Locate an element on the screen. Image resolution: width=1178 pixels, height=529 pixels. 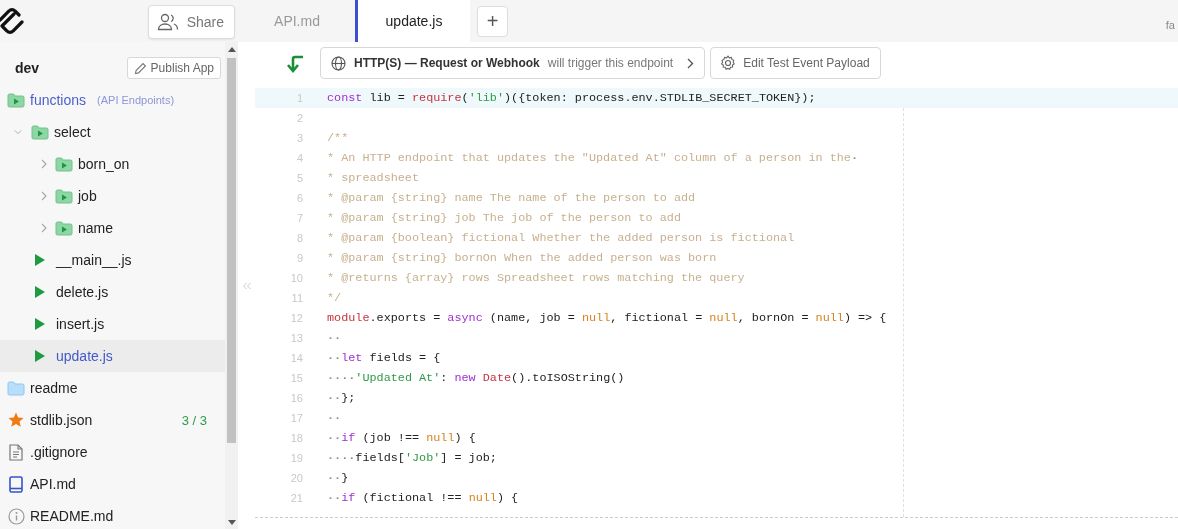
file-tree-item: update.js is located at coordinates (112, 356).